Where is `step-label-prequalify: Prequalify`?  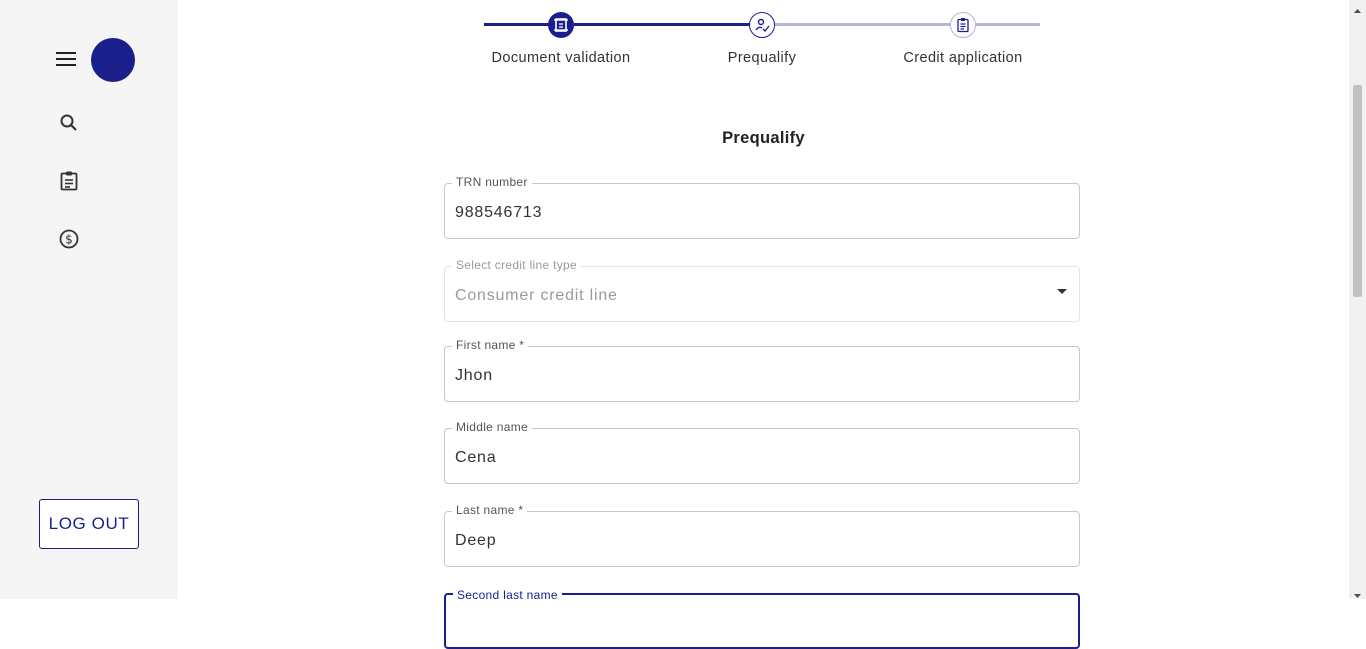 step-label-prequalify: Prequalify is located at coordinates (762, 58).